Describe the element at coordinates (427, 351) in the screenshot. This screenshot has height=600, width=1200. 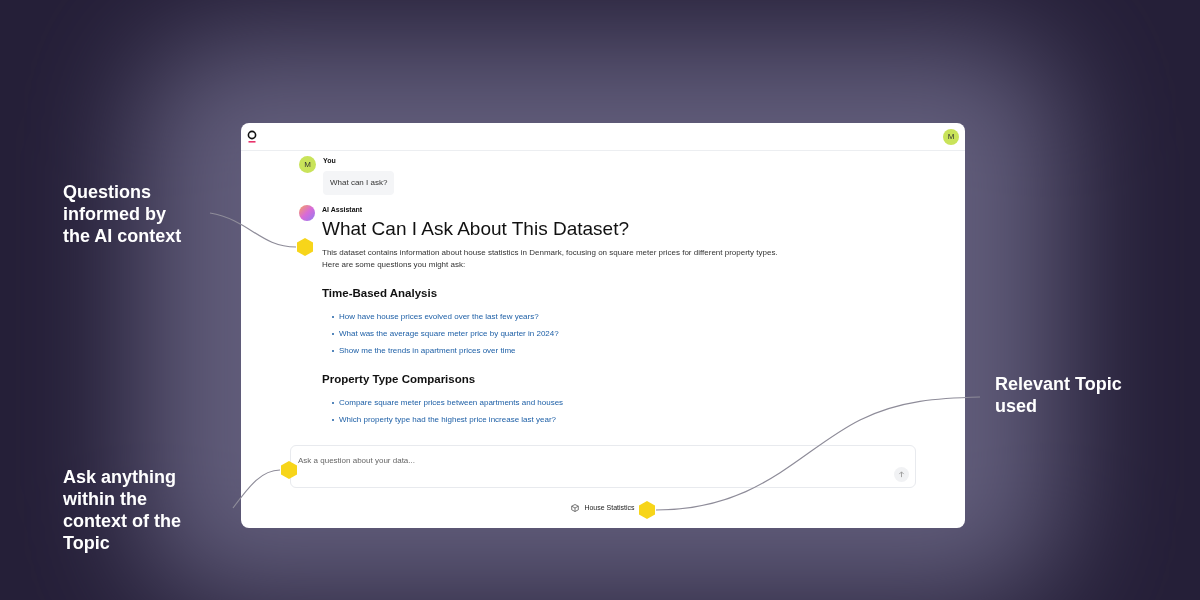
I see `suggested-question-link: Show me the trends in apartment prices over time` at that location.